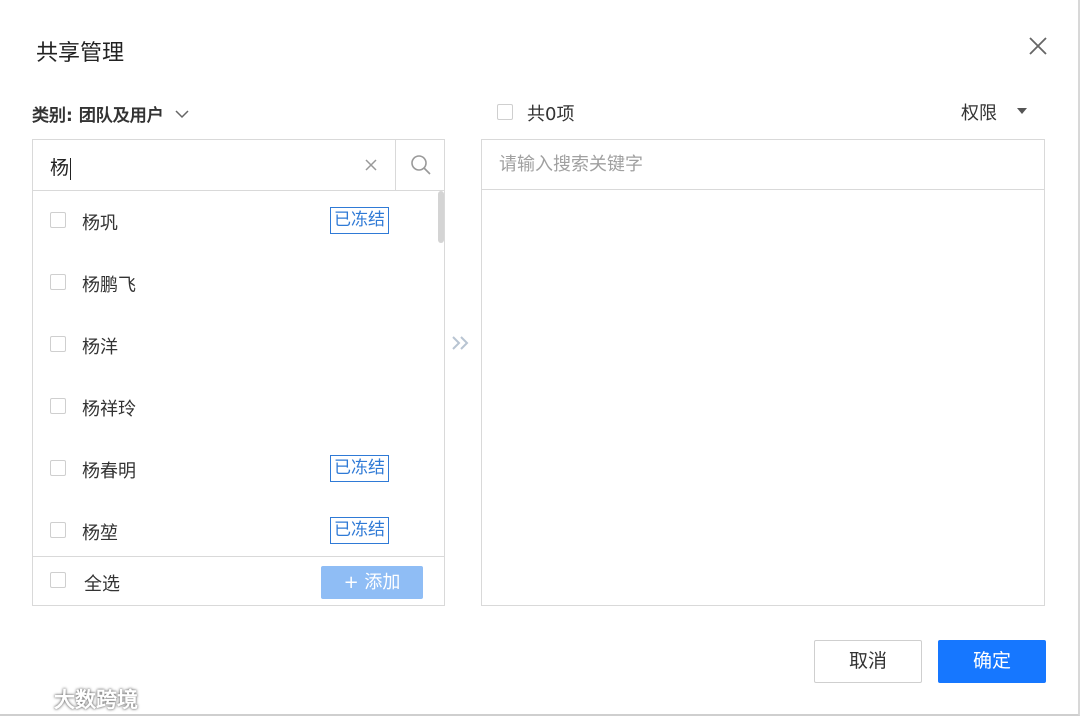  Describe the element at coordinates (1038, 46) in the screenshot. I see `close-icon` at that location.